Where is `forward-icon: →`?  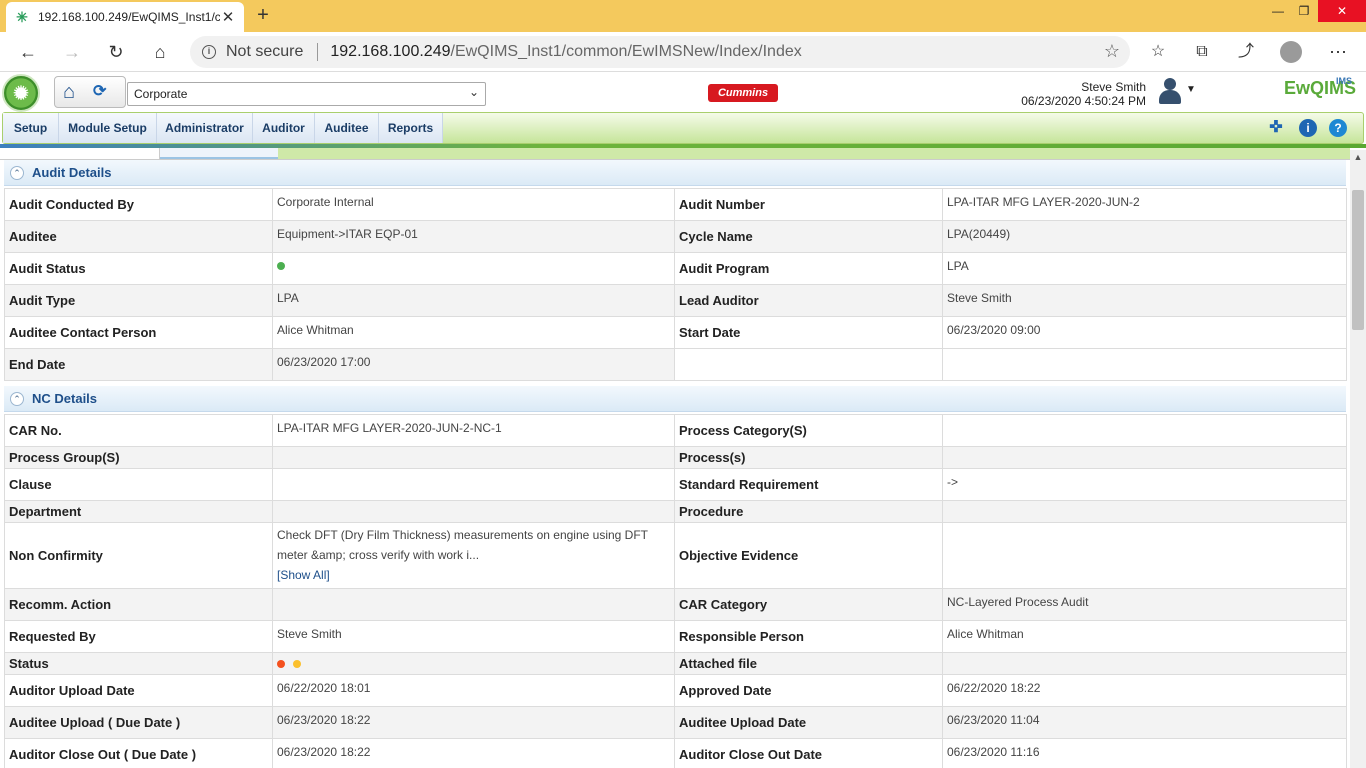 forward-icon: → is located at coordinates (72, 52).